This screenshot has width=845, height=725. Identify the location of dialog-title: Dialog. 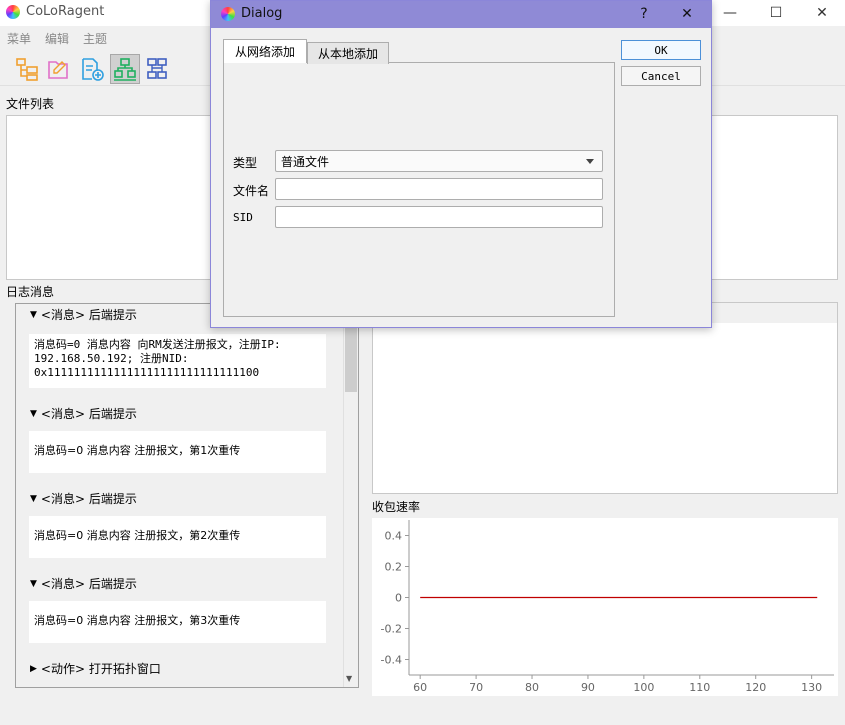
(262, 13).